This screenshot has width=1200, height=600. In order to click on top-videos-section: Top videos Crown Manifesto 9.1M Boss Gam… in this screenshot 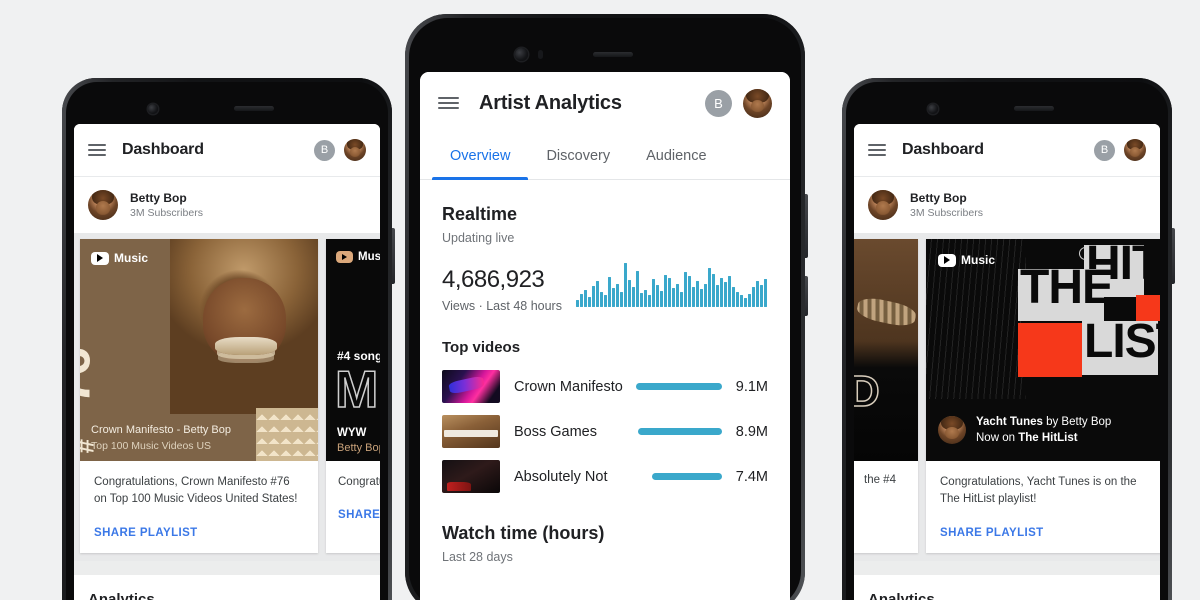, I will do `click(605, 403)`.